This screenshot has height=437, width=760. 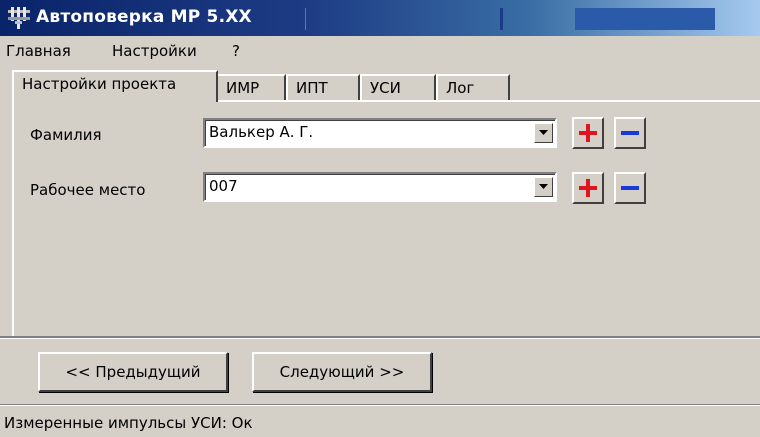 I want to click on tab-log: Лог, so click(x=473, y=87).